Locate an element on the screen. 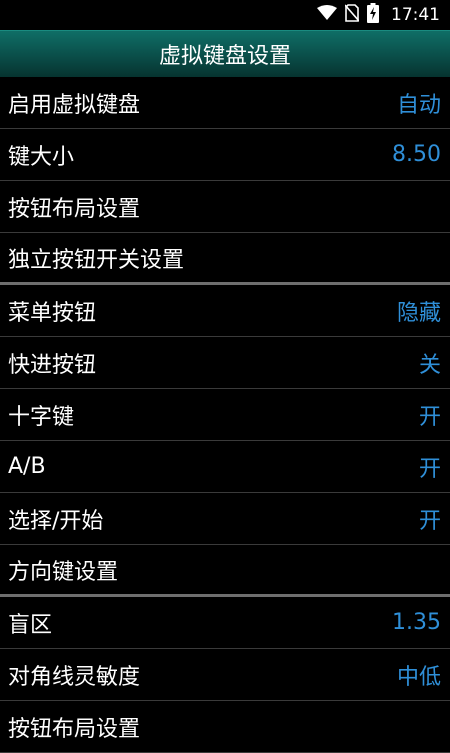 Image resolution: width=450 pixels, height=753 pixels. setting-label: 快进按钮 is located at coordinates (52, 365).